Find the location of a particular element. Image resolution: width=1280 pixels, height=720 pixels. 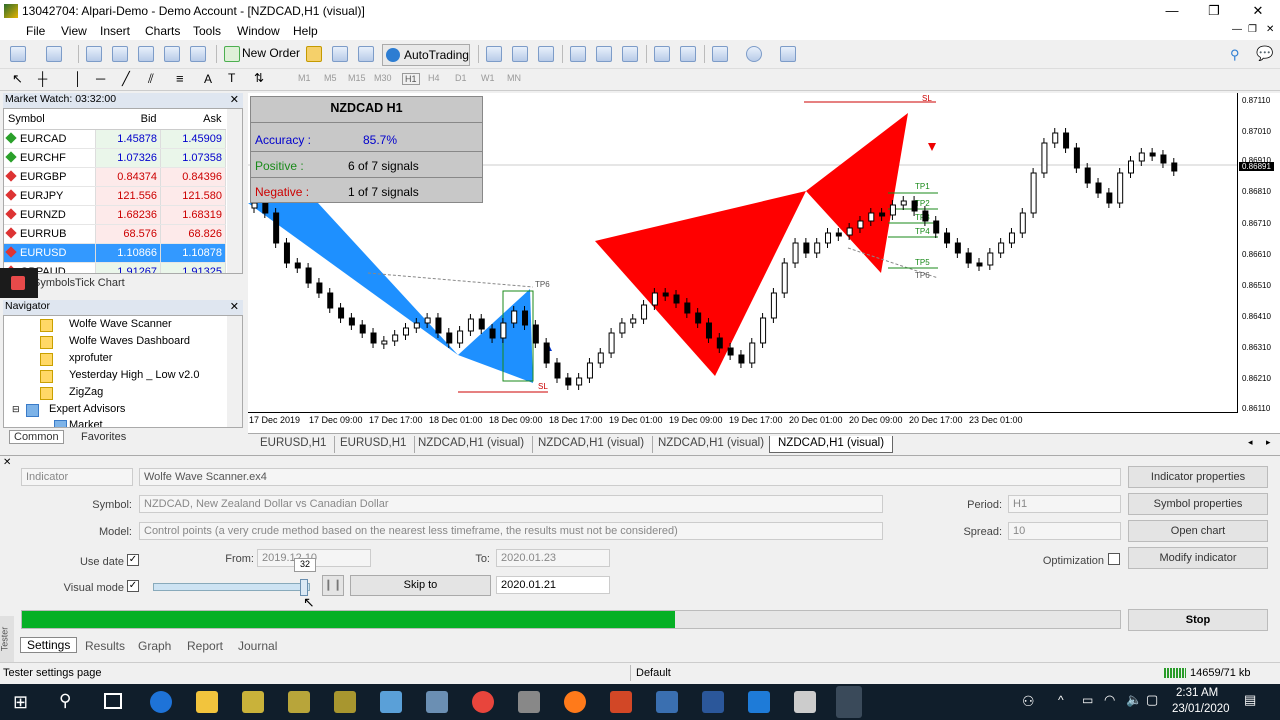

zoom-out-icon is located at coordinates (604, 54).